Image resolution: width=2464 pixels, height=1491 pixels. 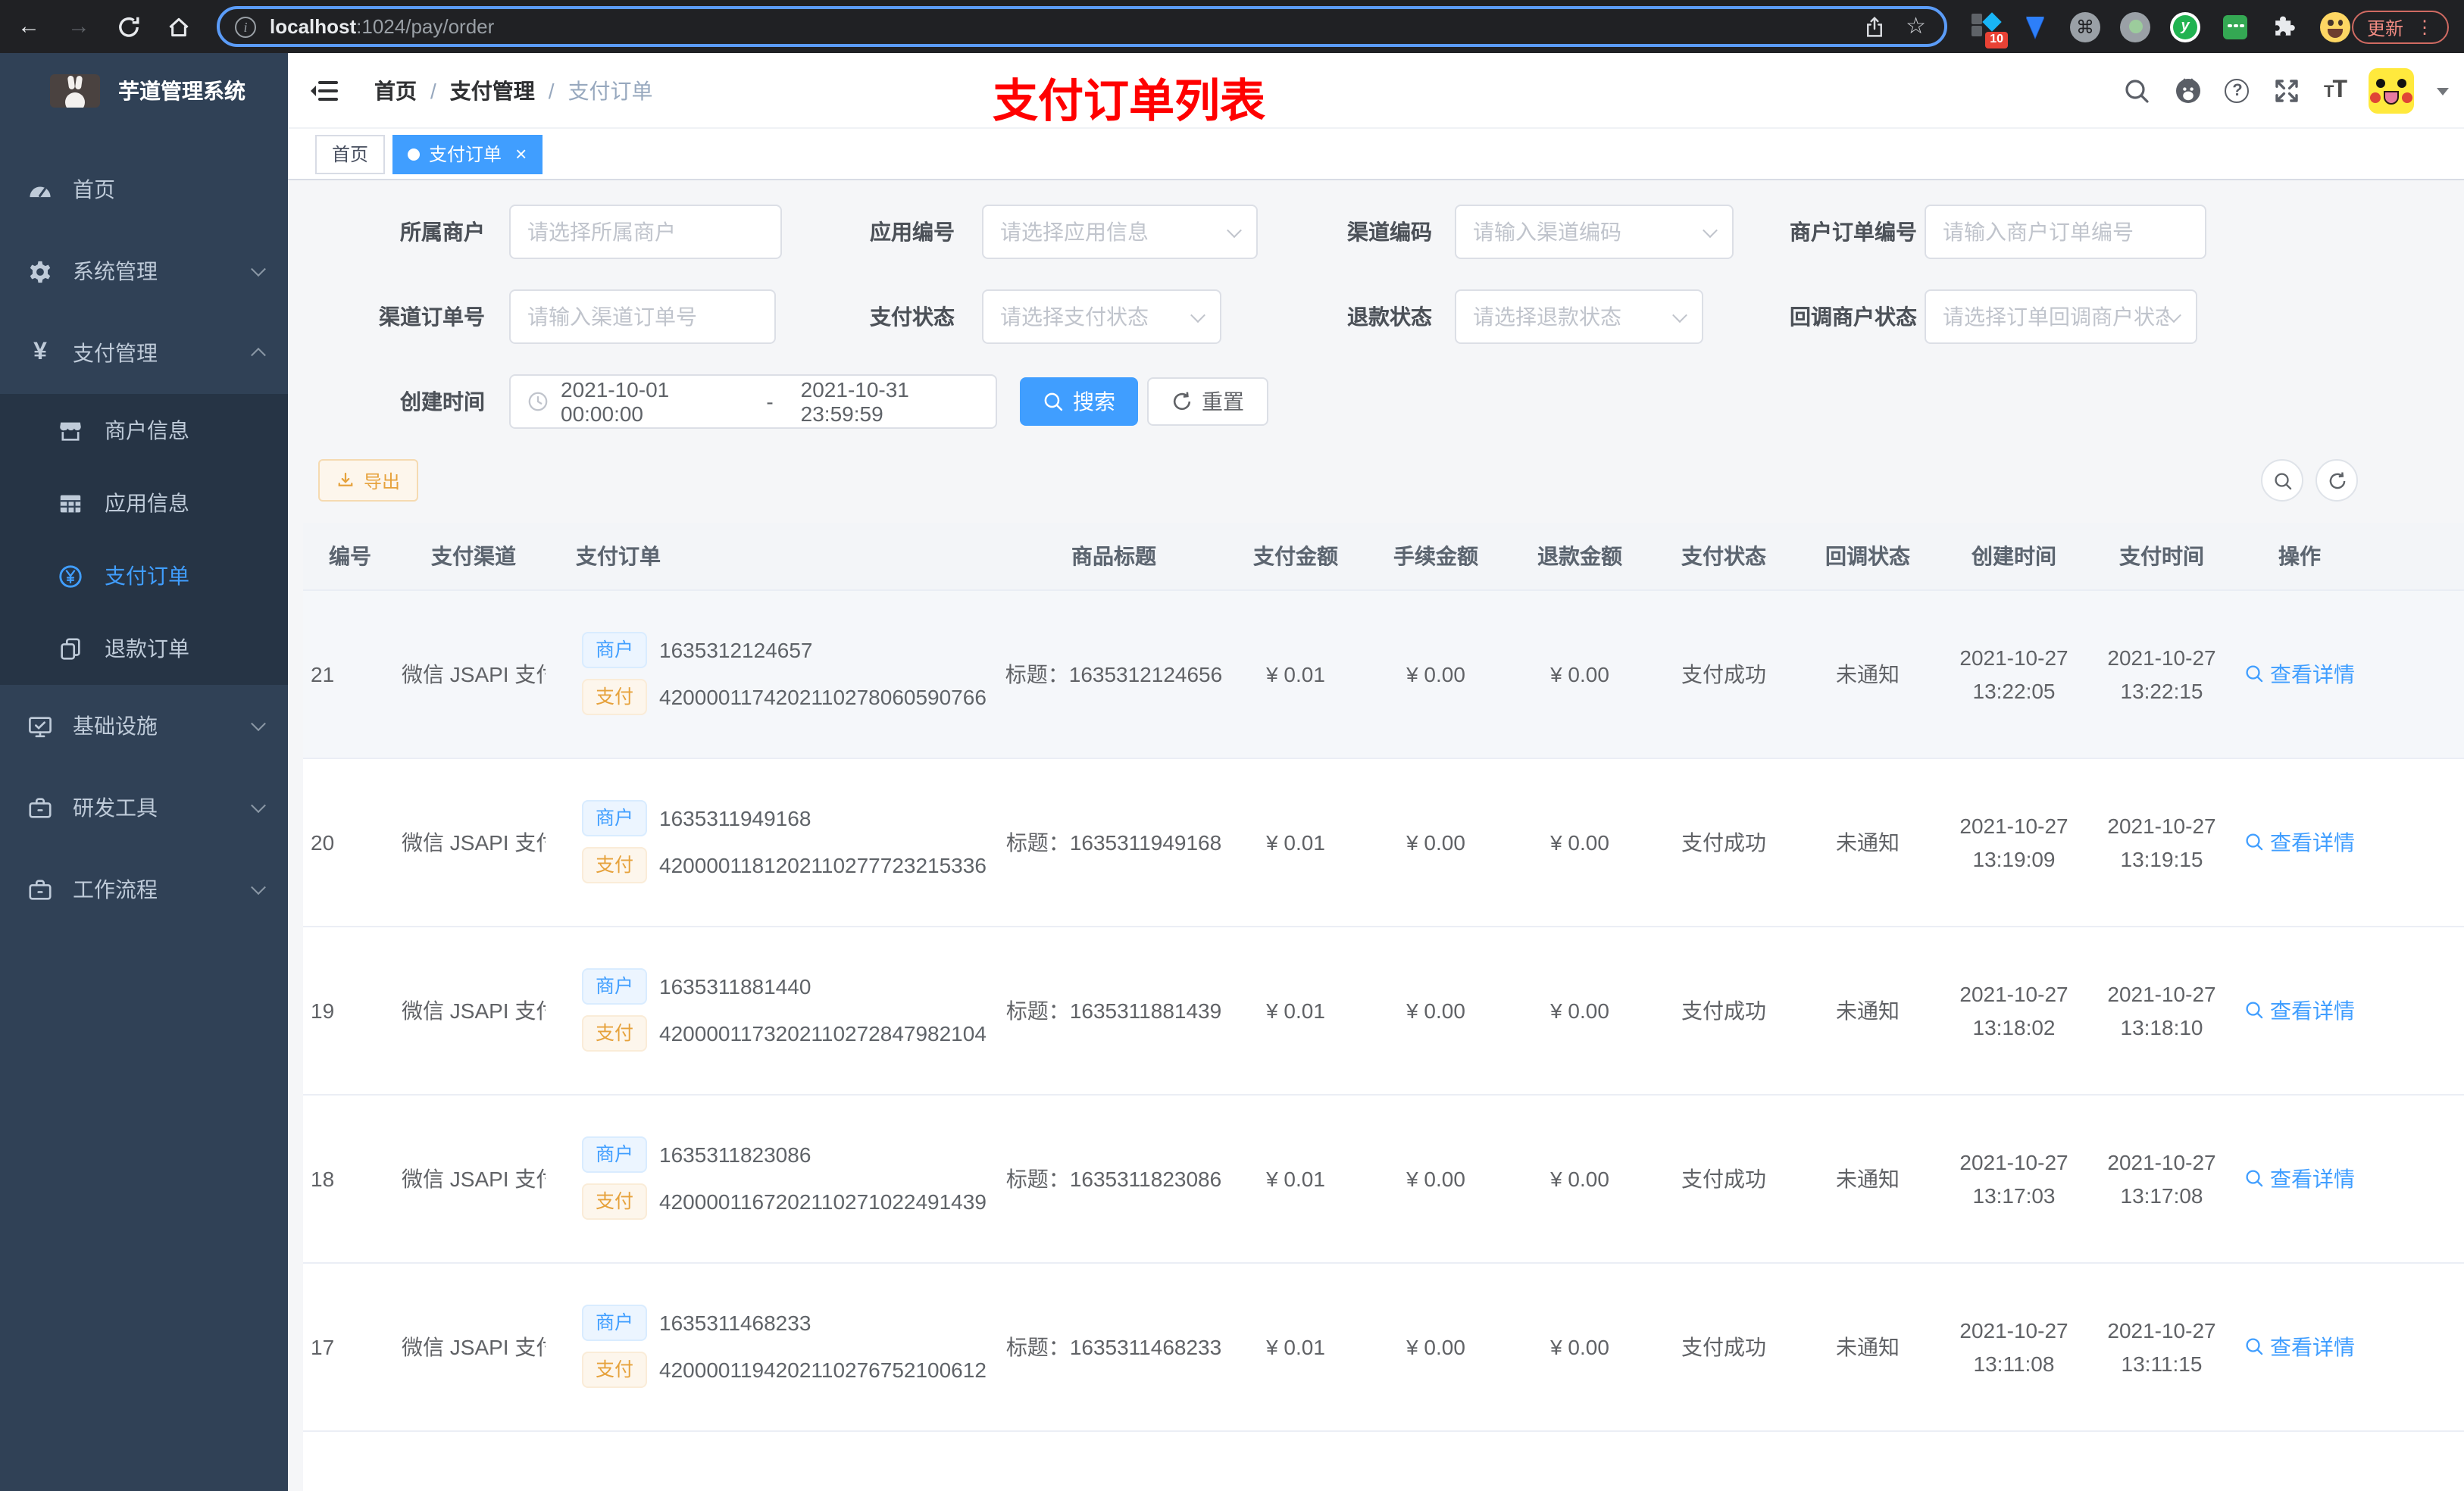 I want to click on col-id: 编号, so click(x=352, y=556).